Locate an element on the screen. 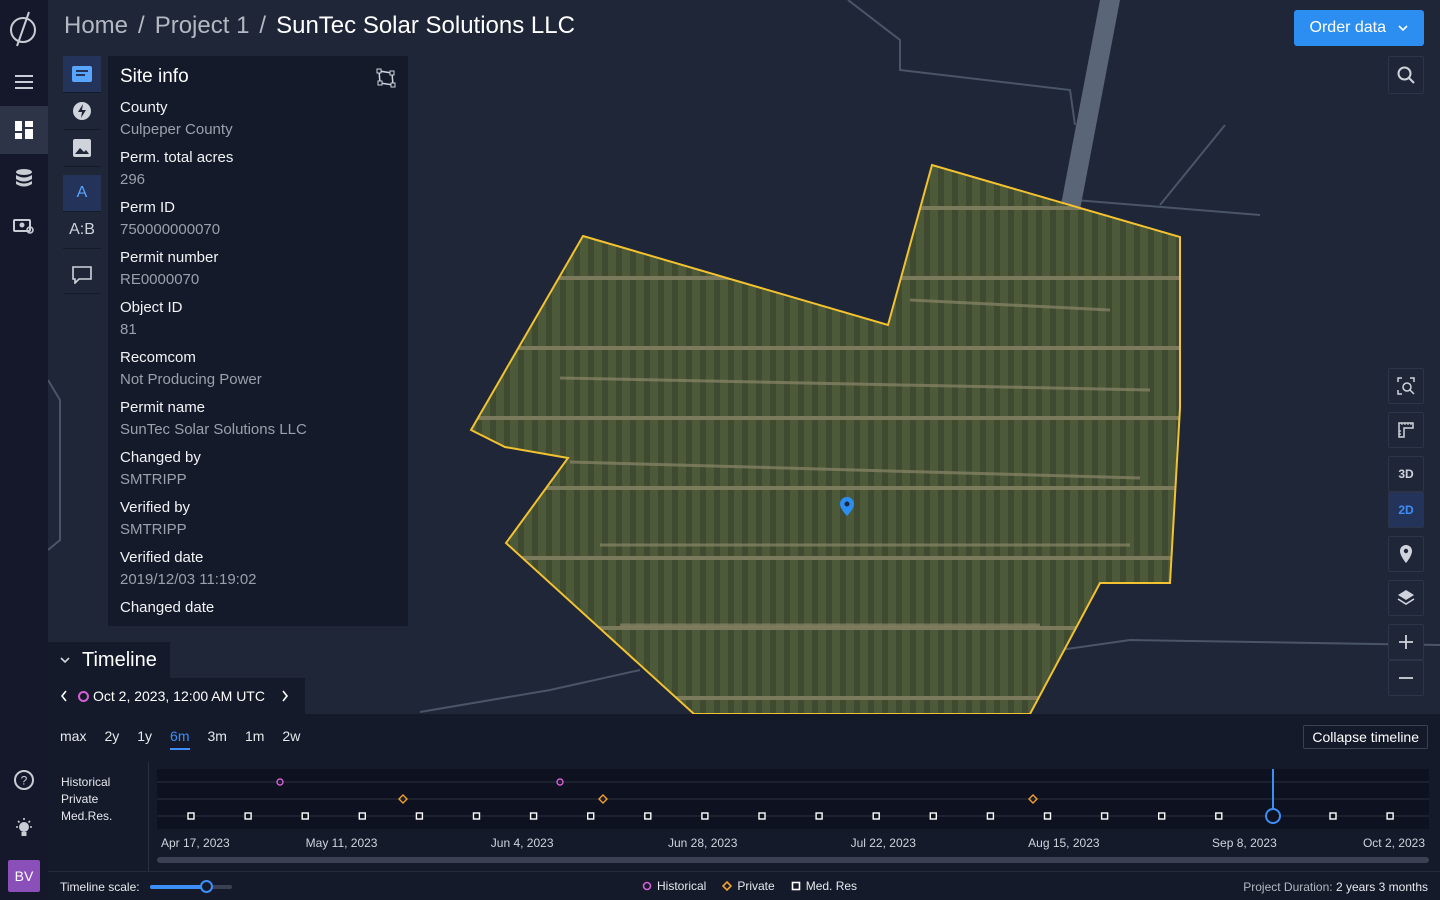 The image size is (1440, 900). track-label-medres: Med.Res. is located at coordinates (87, 816).